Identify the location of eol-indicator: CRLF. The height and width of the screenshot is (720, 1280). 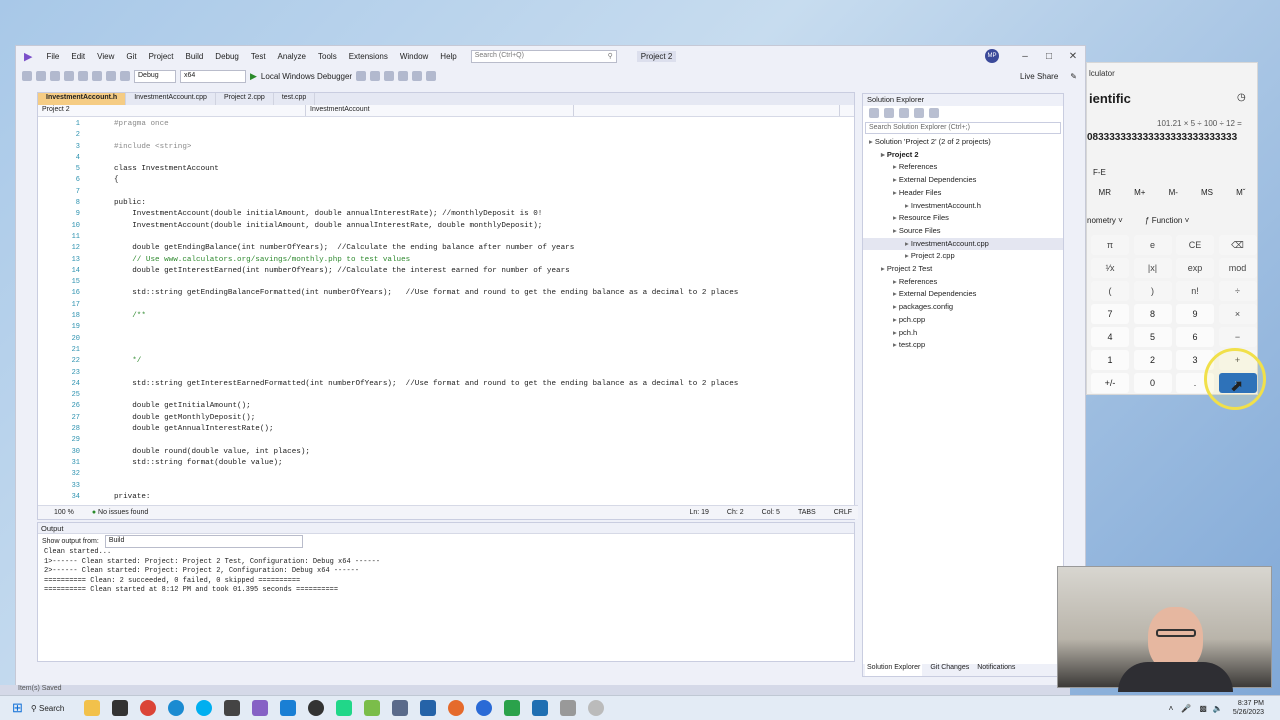
(843, 512).